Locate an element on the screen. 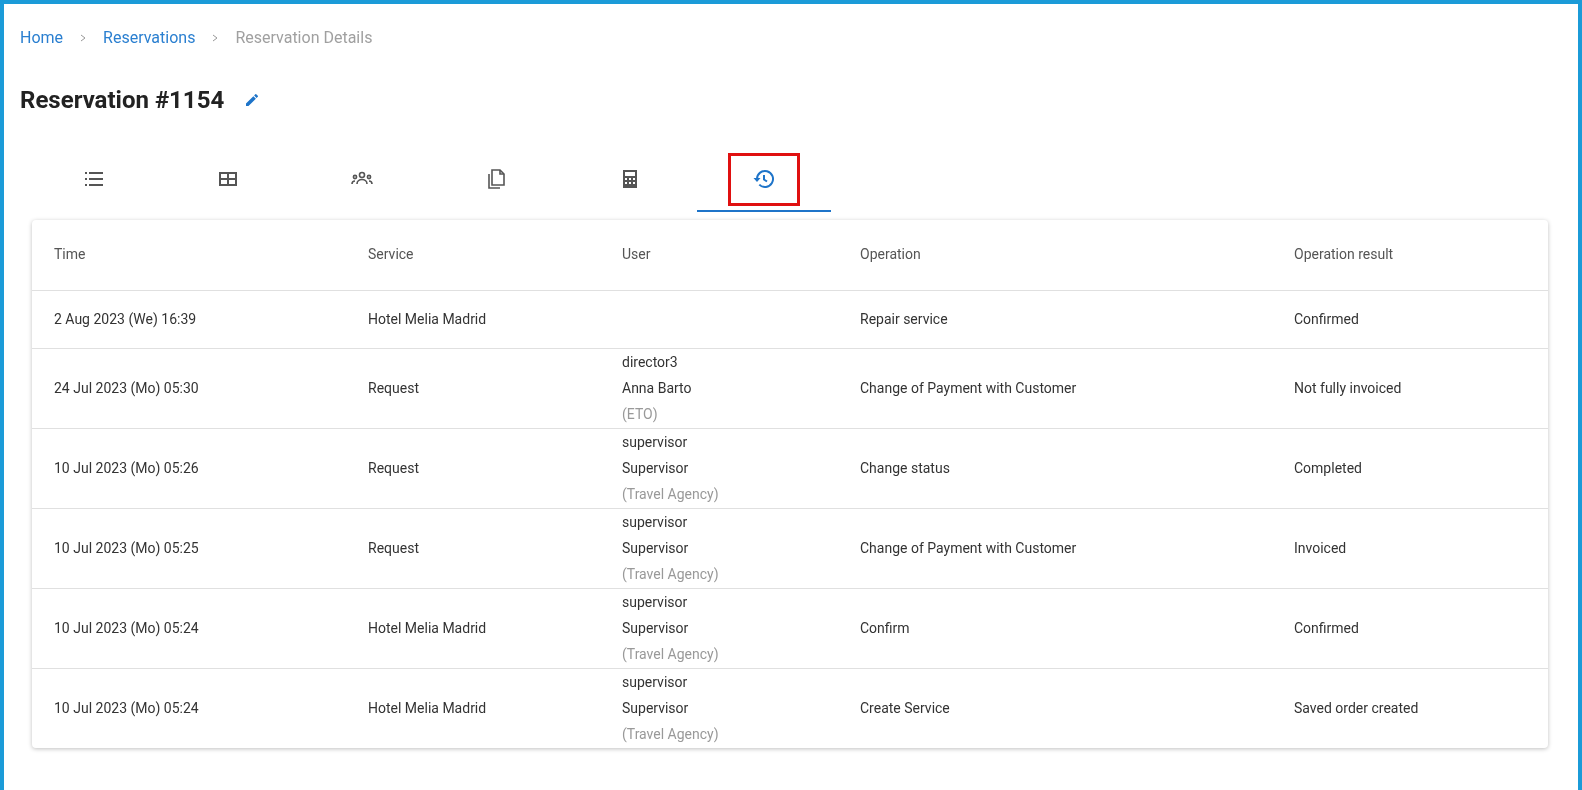 The width and height of the screenshot is (1582, 790). table-cell: 10 Jul 2023 (Mo) 05:26 is located at coordinates (126, 467).